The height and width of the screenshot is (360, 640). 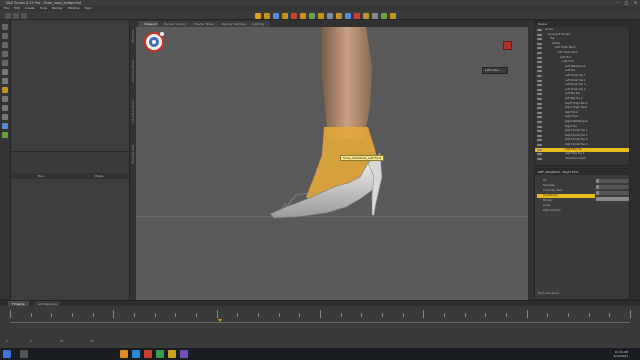 What do you see at coordinates (582, 140) in the screenshot?
I see `scene-tree-item: Right Small Toe 3` at bounding box center [582, 140].